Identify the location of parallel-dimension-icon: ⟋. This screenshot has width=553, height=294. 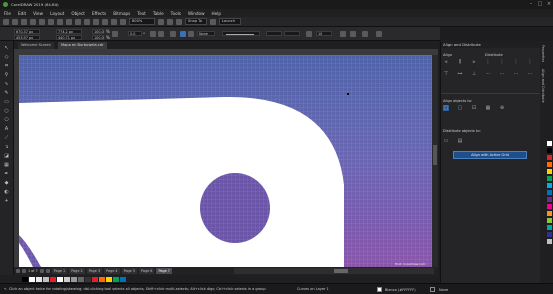
(6, 138).